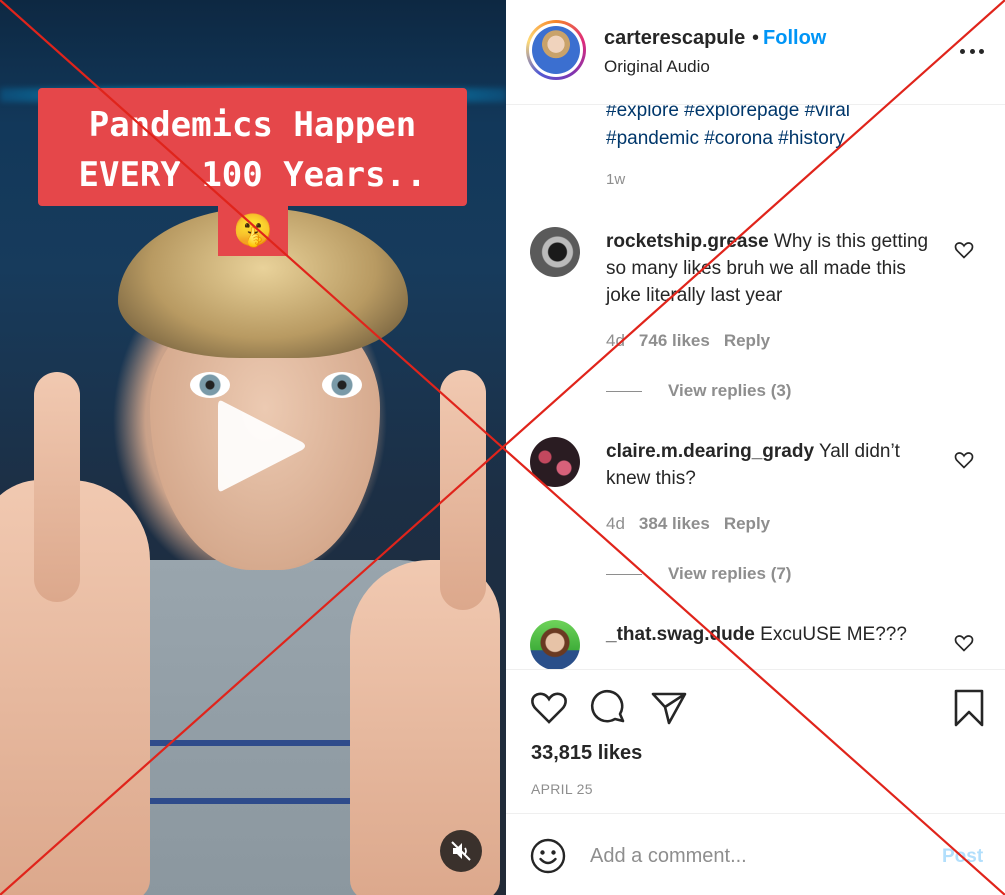  Describe the element at coordinates (57, 487) in the screenshot. I see `person-finger-left` at that location.